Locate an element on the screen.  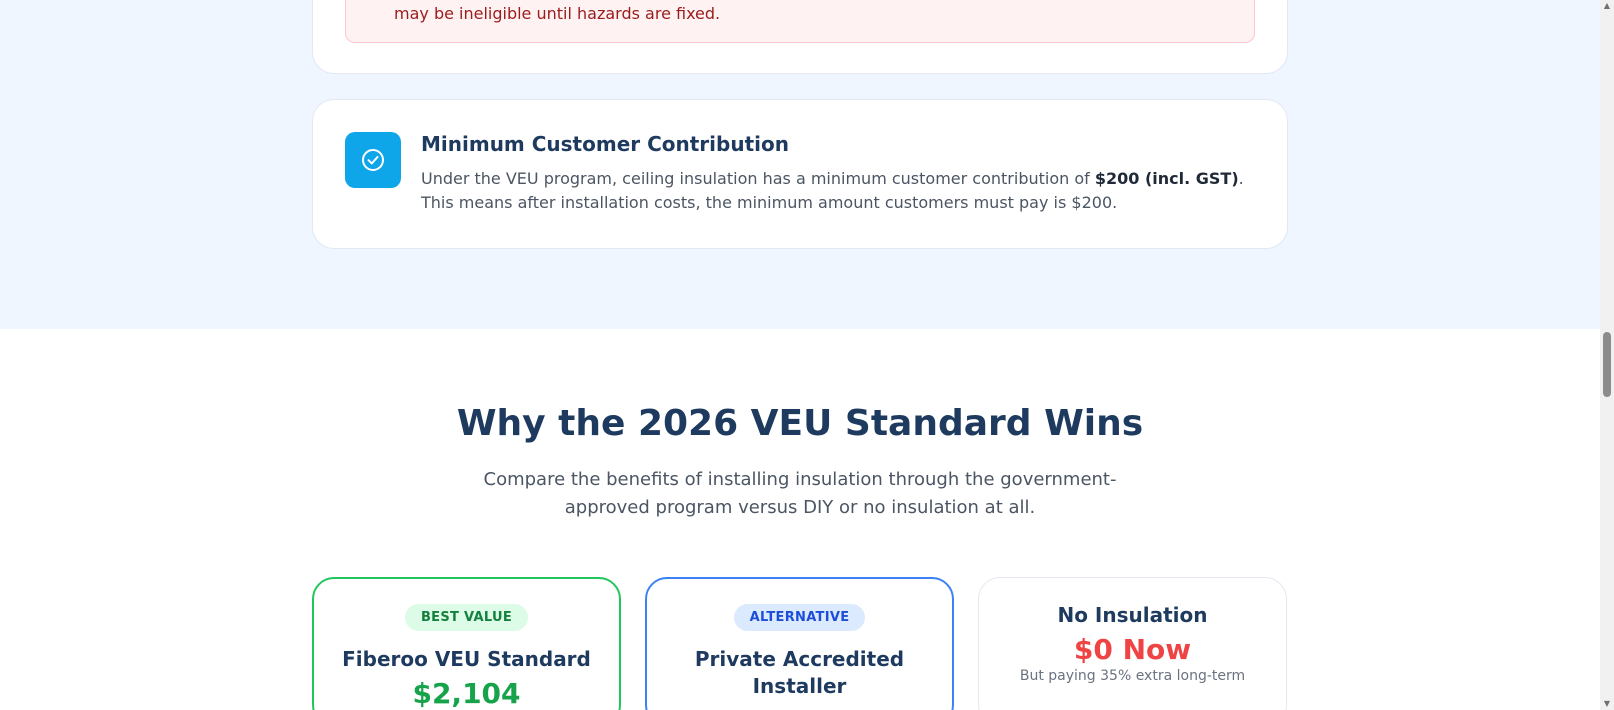
page-scrollbar: ▲ ▼ is located at coordinates (1607, 355).